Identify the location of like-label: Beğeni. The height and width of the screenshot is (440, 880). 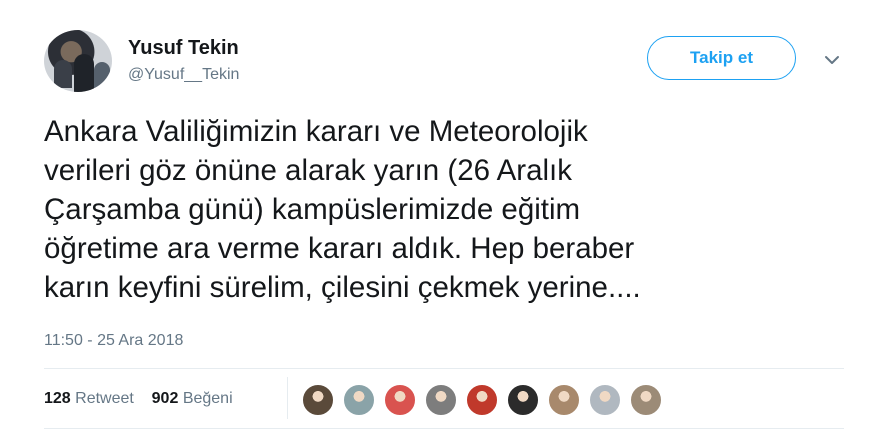
(207, 398).